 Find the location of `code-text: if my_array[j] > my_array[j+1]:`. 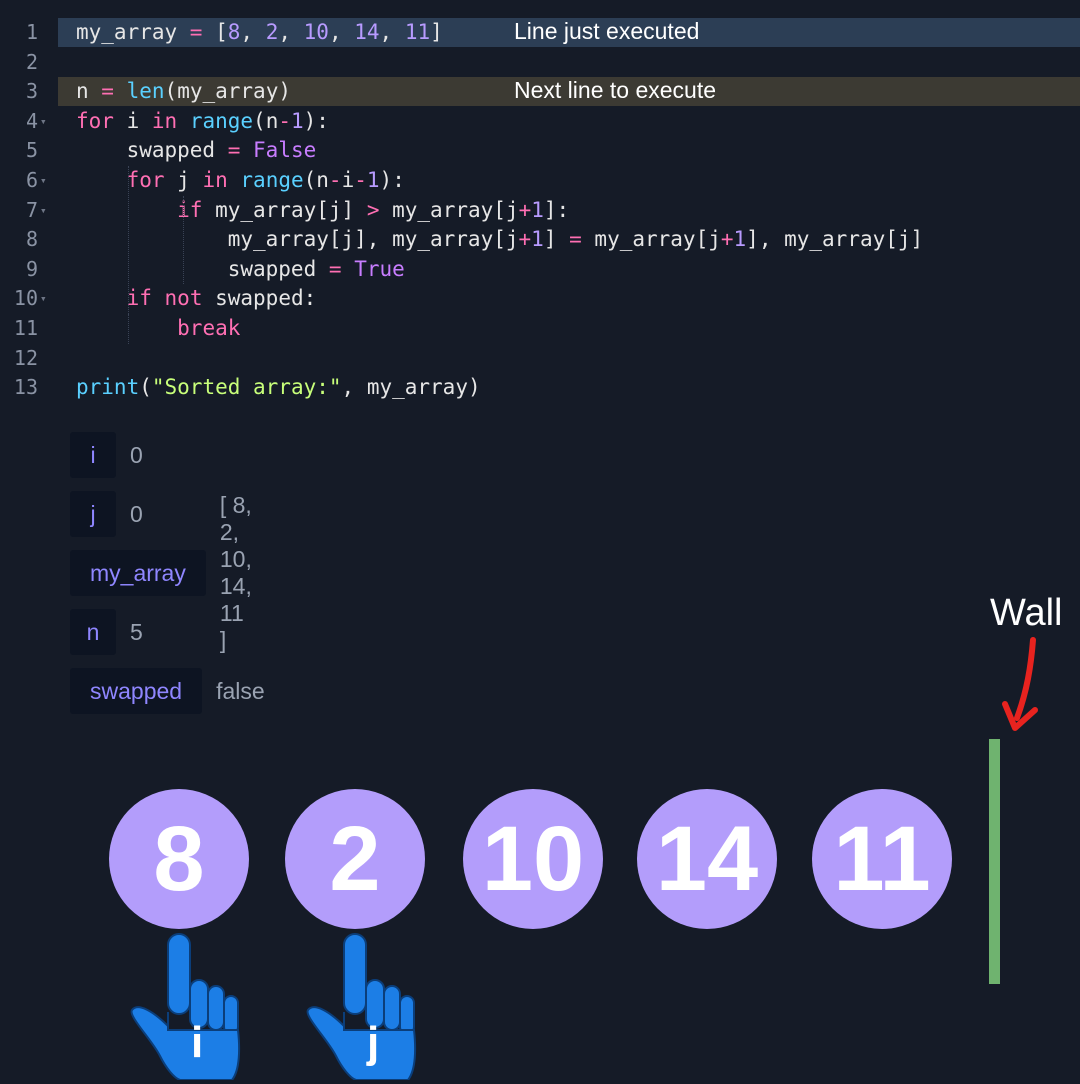

code-text: if my_array[j] > my_array[j+1]: is located at coordinates (322, 211).